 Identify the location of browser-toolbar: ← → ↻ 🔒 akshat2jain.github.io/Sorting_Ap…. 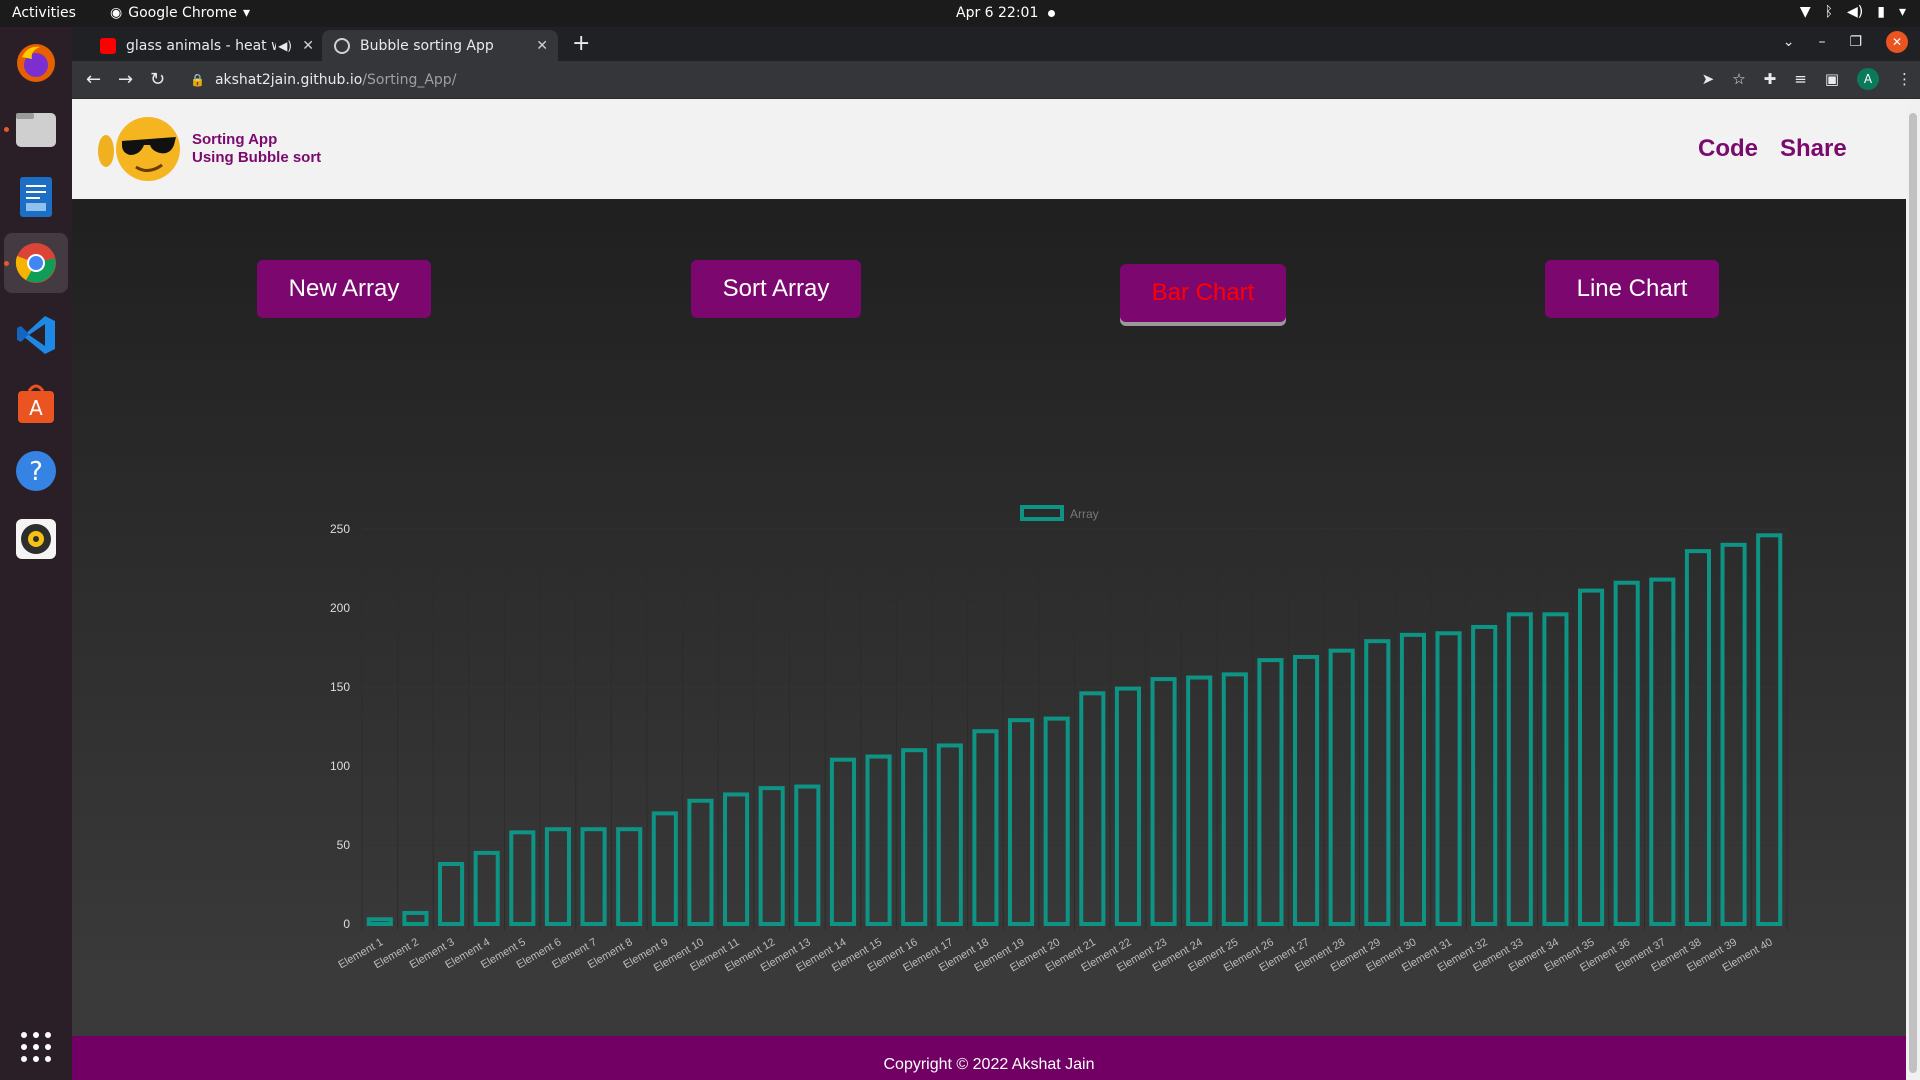
(996, 80).